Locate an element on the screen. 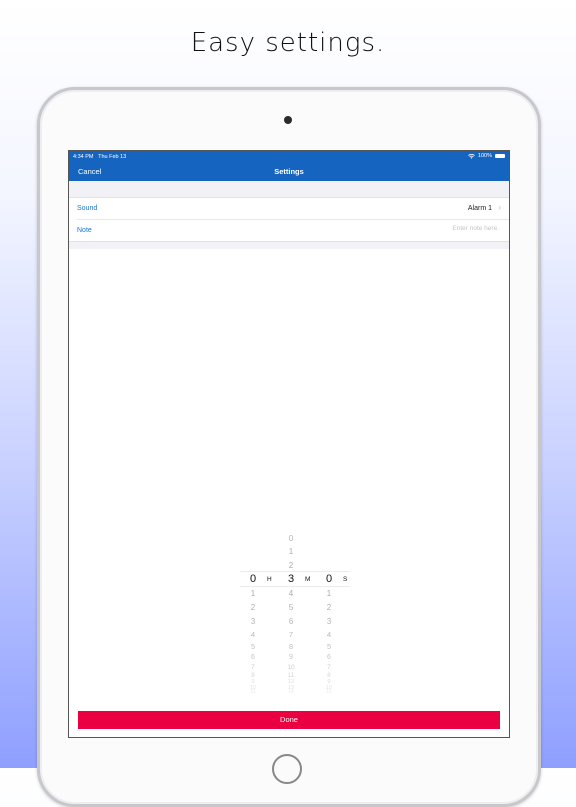  battery-icon is located at coordinates (500, 156).